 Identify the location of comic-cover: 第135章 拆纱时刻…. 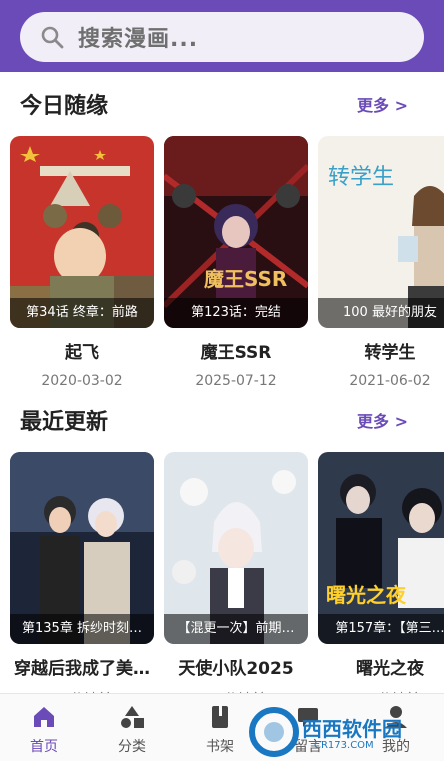
(82, 548).